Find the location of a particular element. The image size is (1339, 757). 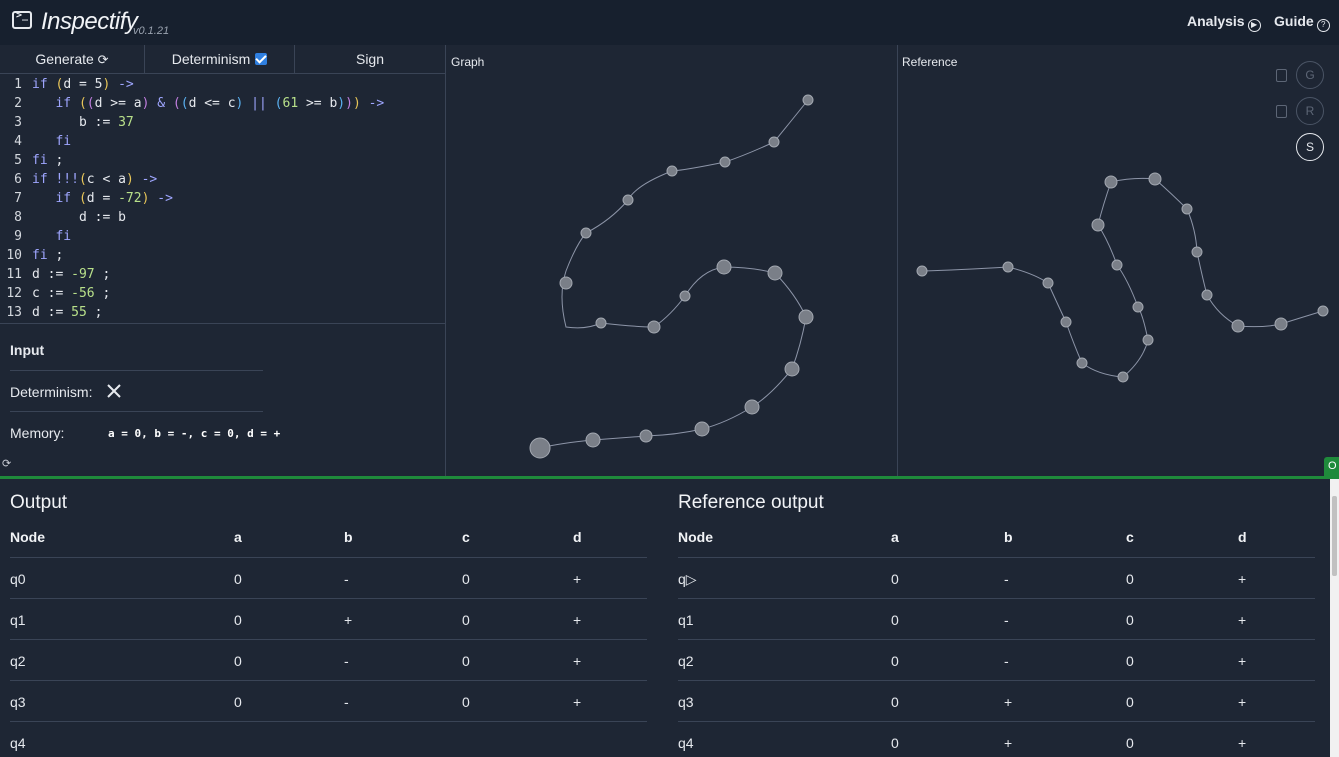

table-cell: q4 is located at coordinates (686, 743).